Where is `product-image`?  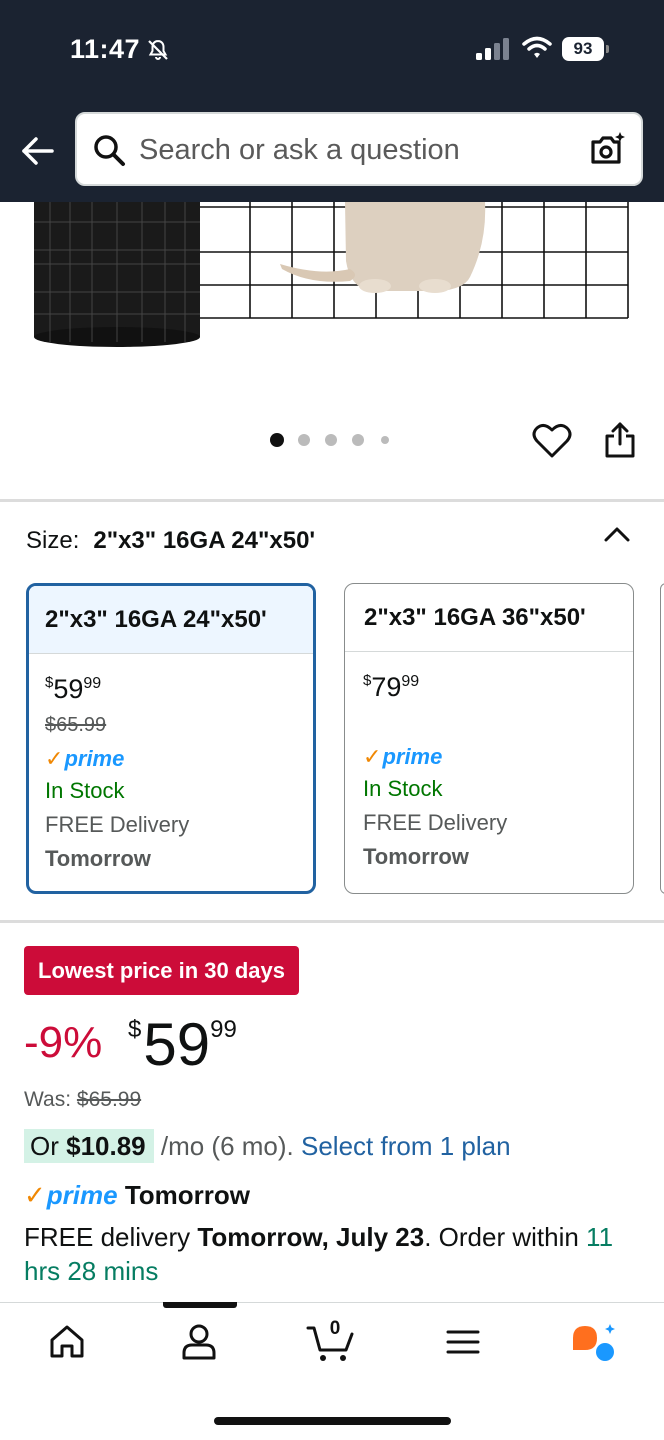
product-image is located at coordinates (332, 277).